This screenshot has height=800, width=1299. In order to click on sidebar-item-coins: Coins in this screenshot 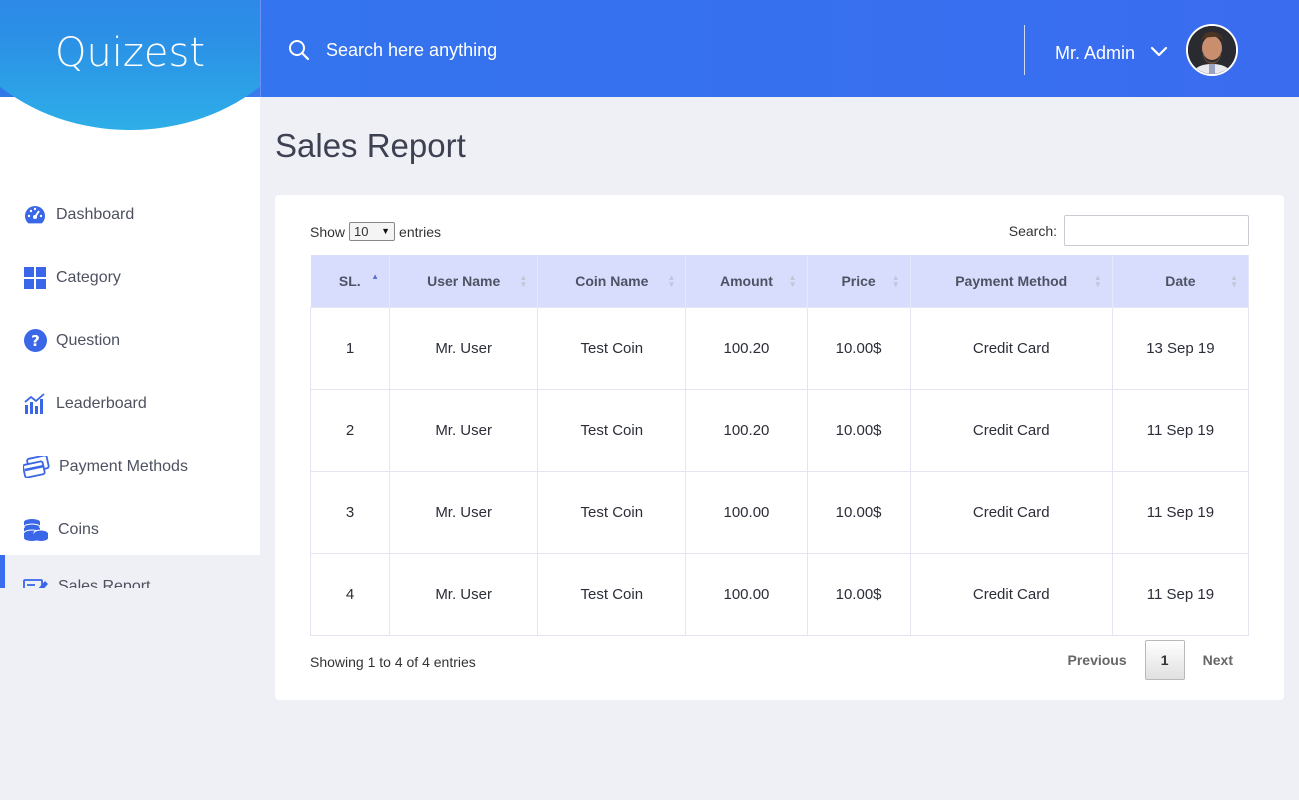, I will do `click(130, 526)`.